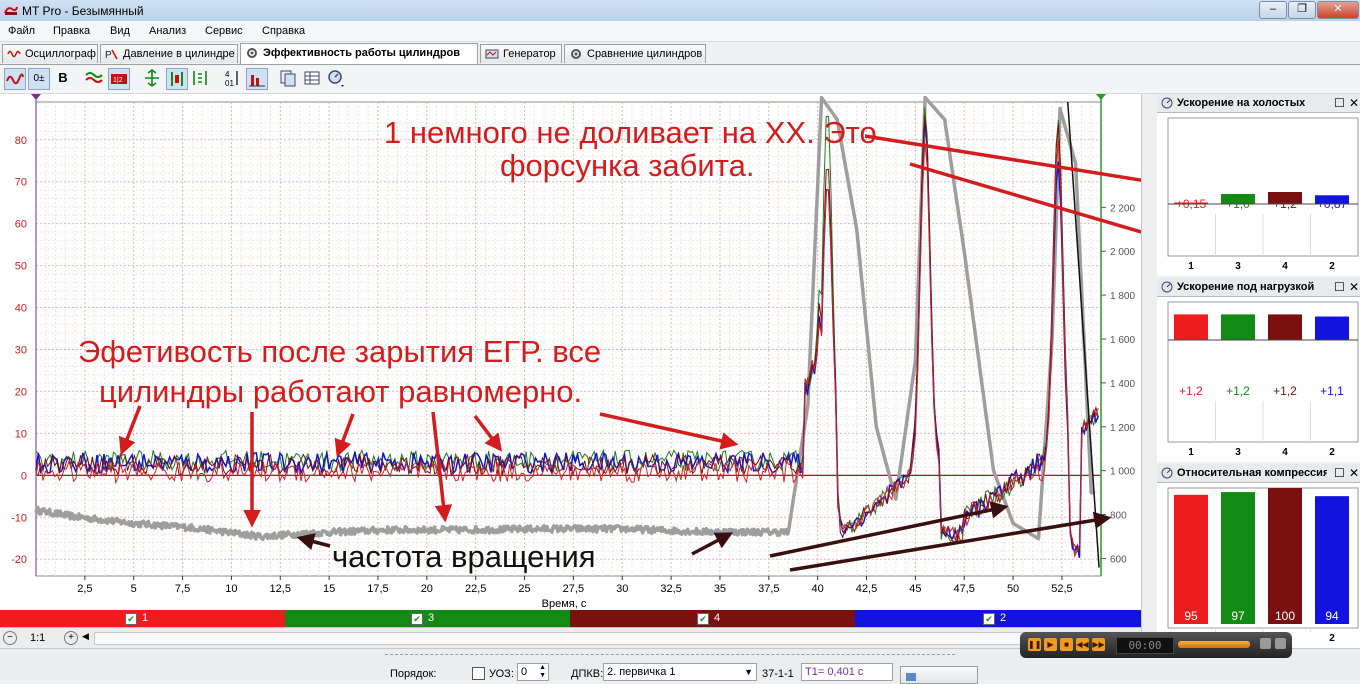  I want to click on copy-icon, so click(288, 78).